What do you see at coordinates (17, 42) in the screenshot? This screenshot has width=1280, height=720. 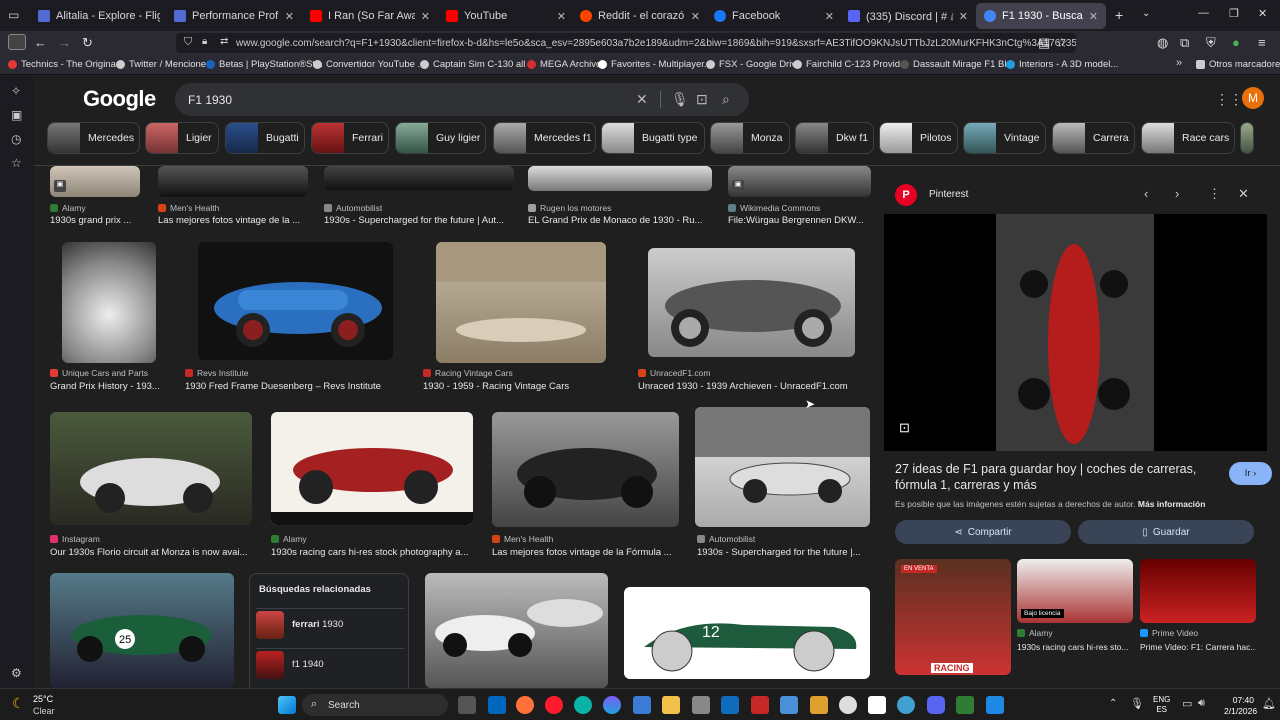 I see `sidebar-toggle-icon` at bounding box center [17, 42].